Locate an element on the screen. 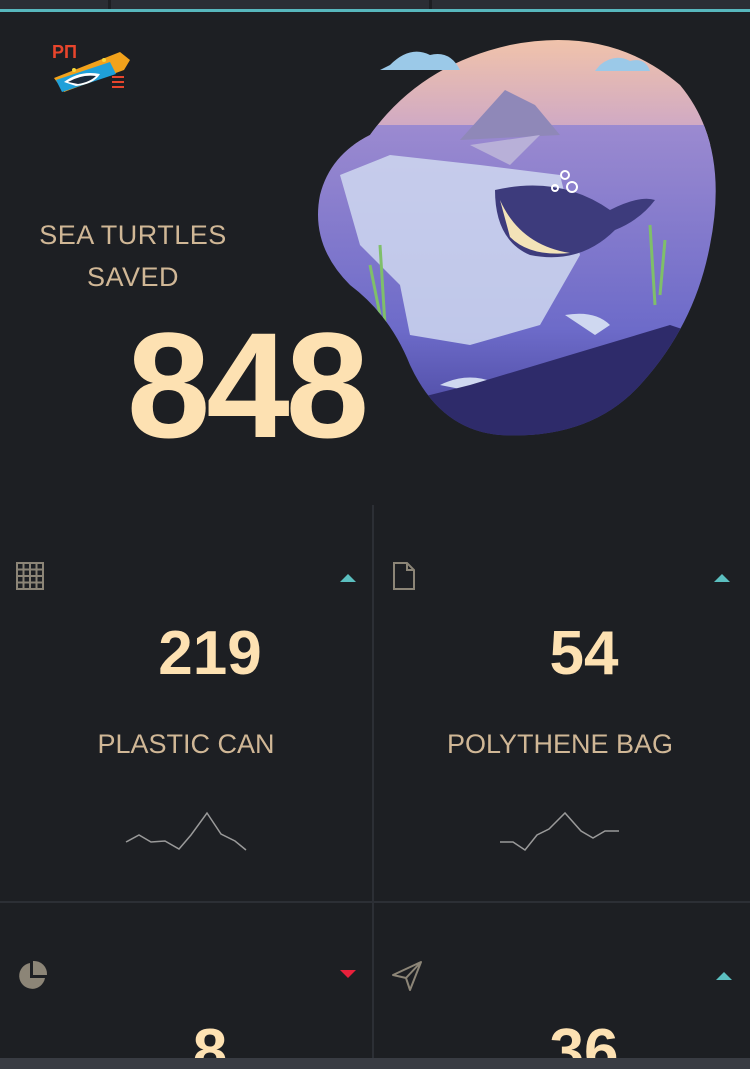  stat-value: 219 is located at coordinates (210, 653).